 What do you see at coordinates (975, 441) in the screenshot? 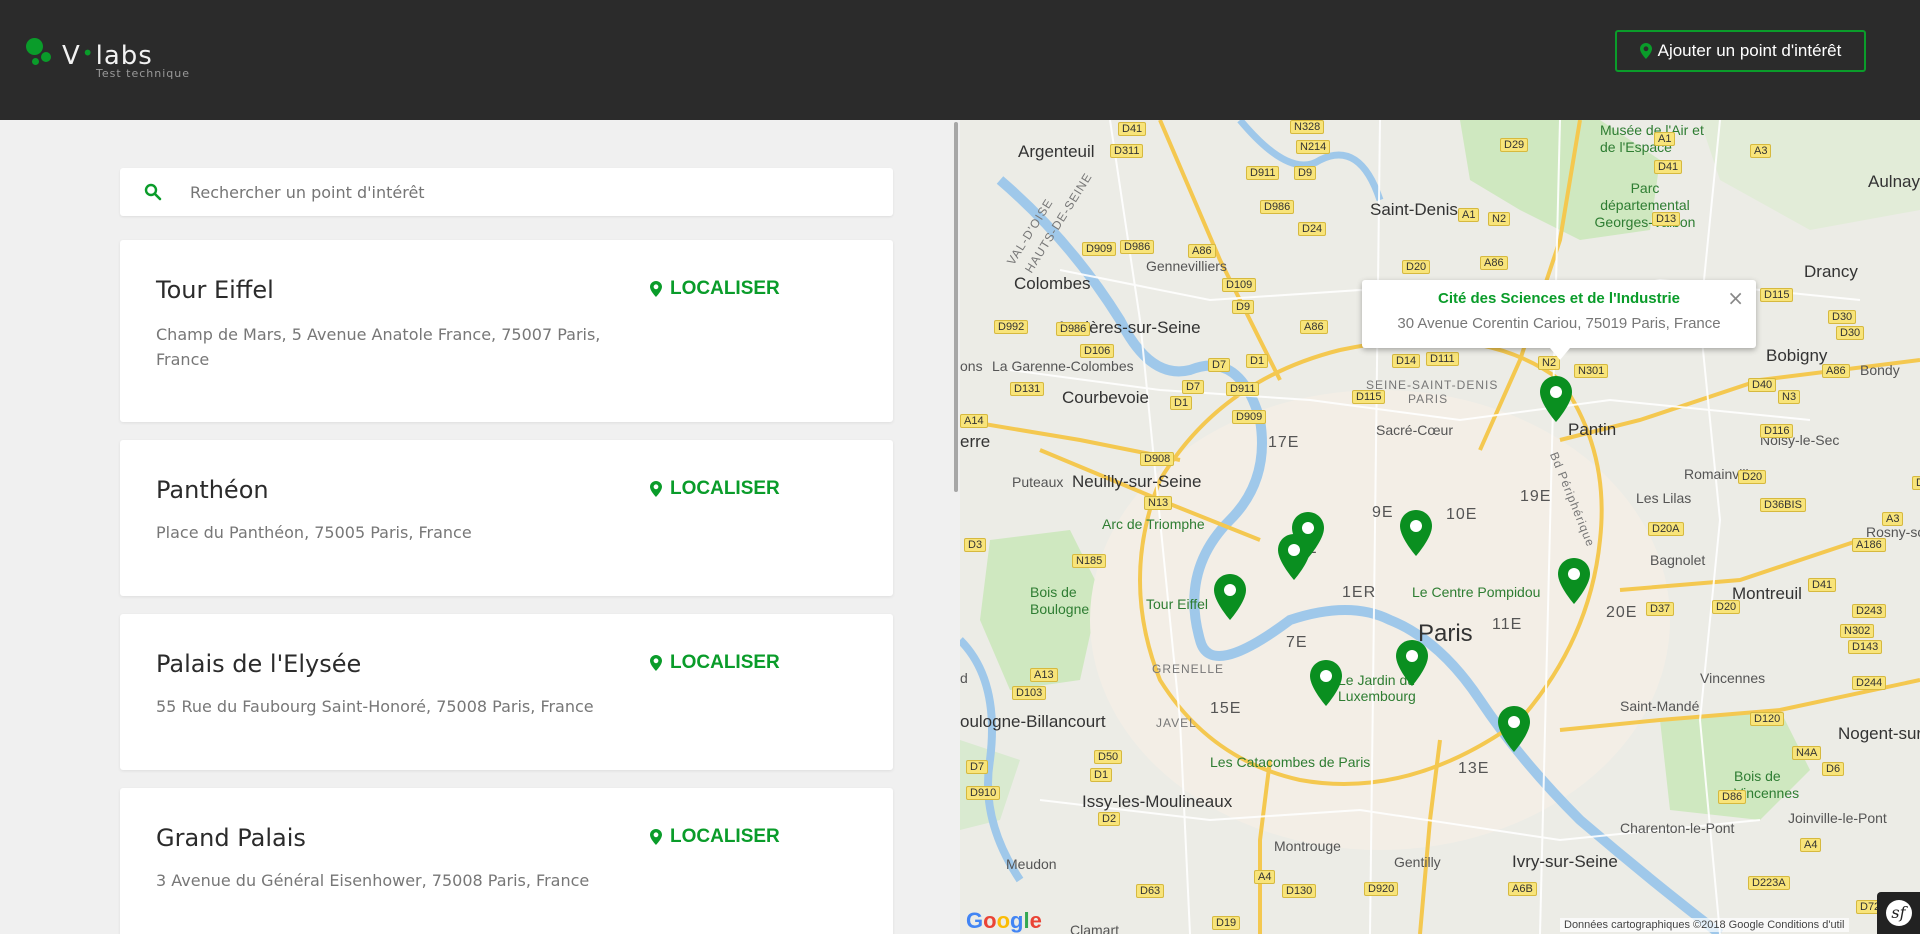
I see `map-label: erre` at bounding box center [975, 441].